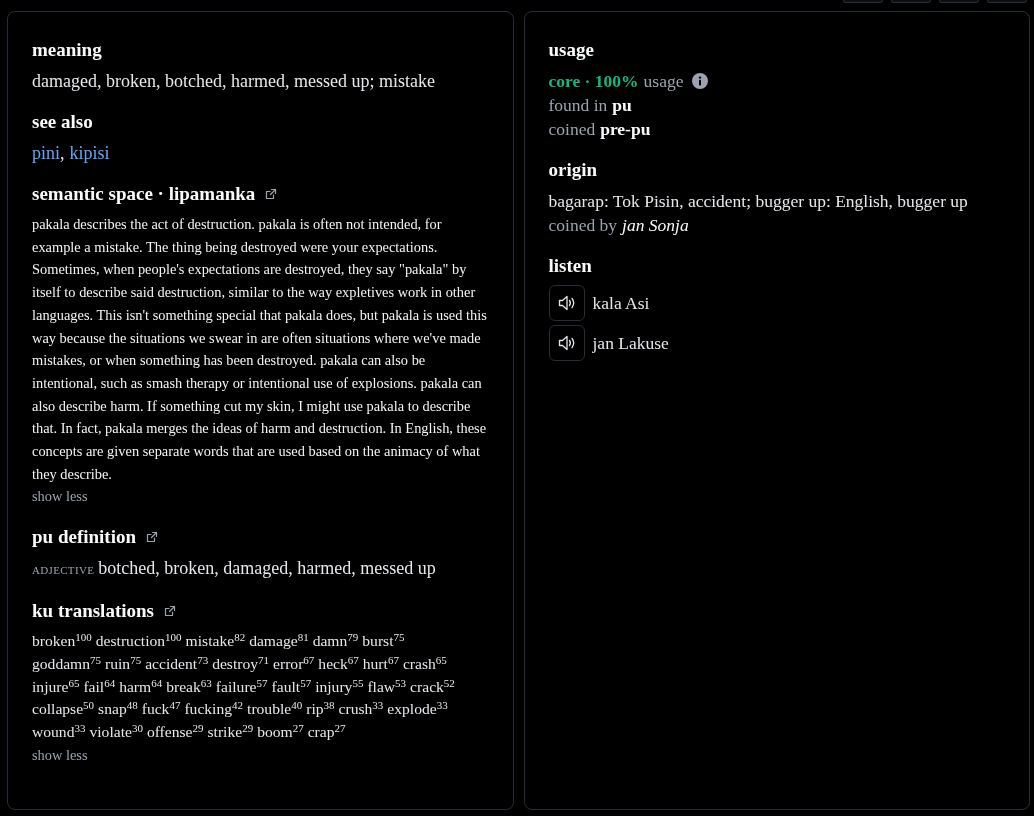 The image size is (1034, 816). What do you see at coordinates (578, 105) in the screenshot?
I see `fact-label: found in` at bounding box center [578, 105].